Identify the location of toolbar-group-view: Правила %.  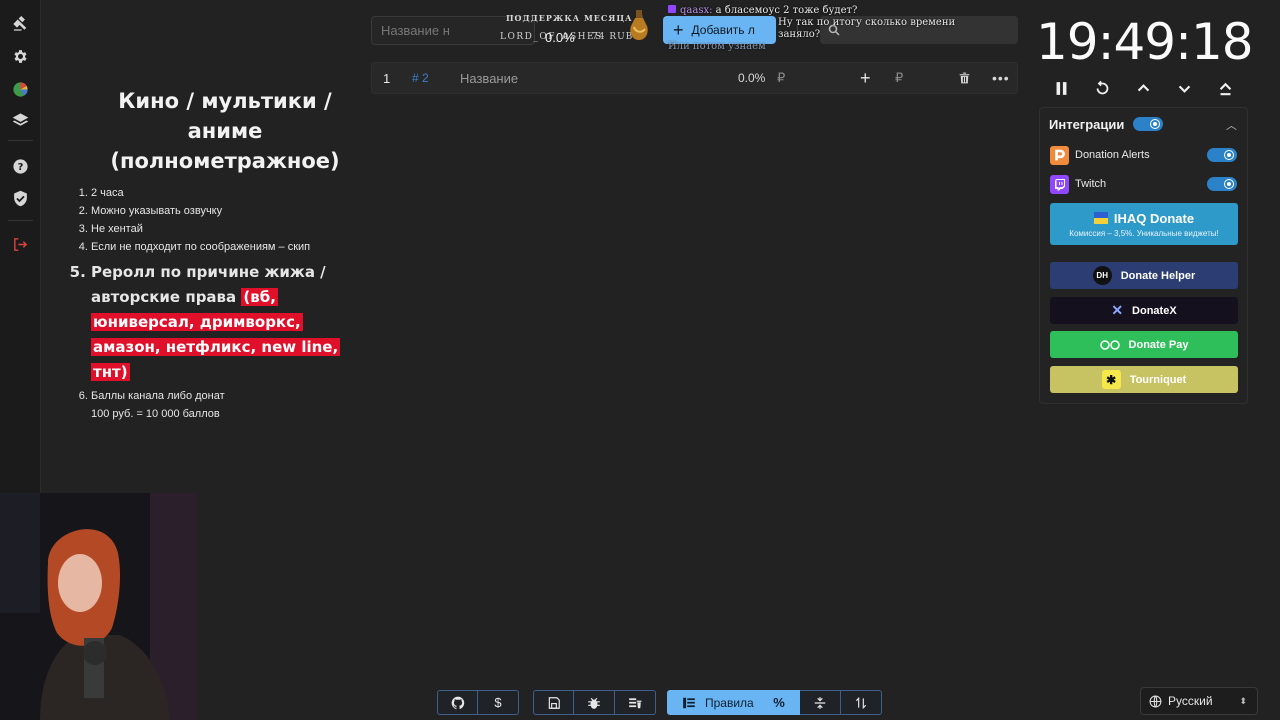
(774, 702).